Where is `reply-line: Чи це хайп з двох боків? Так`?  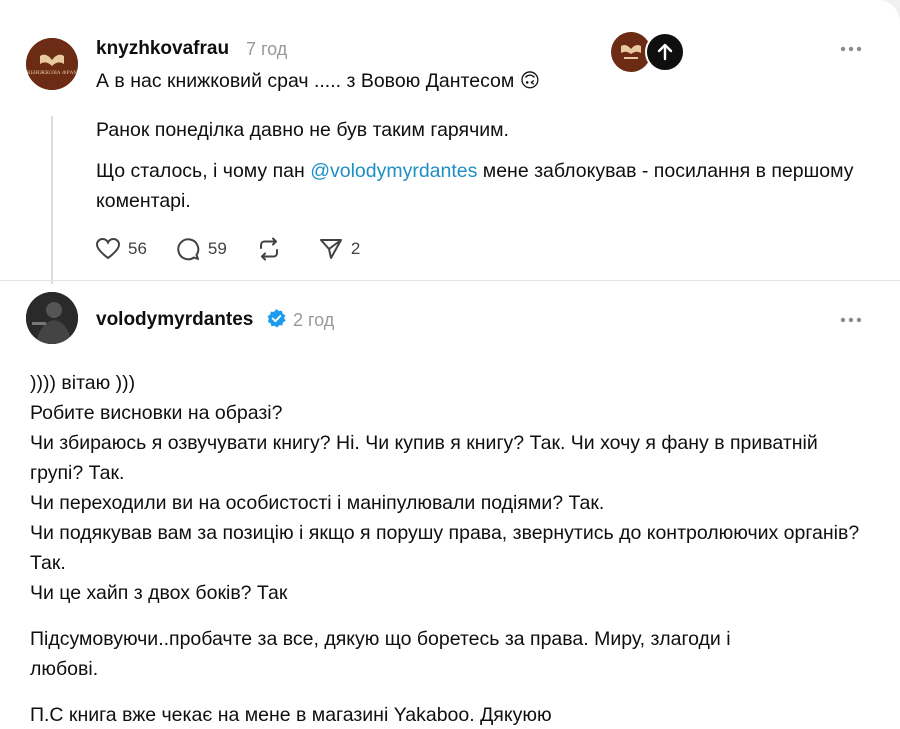
reply-line: Чи це хайп з двох боків? Так is located at coordinates (159, 593).